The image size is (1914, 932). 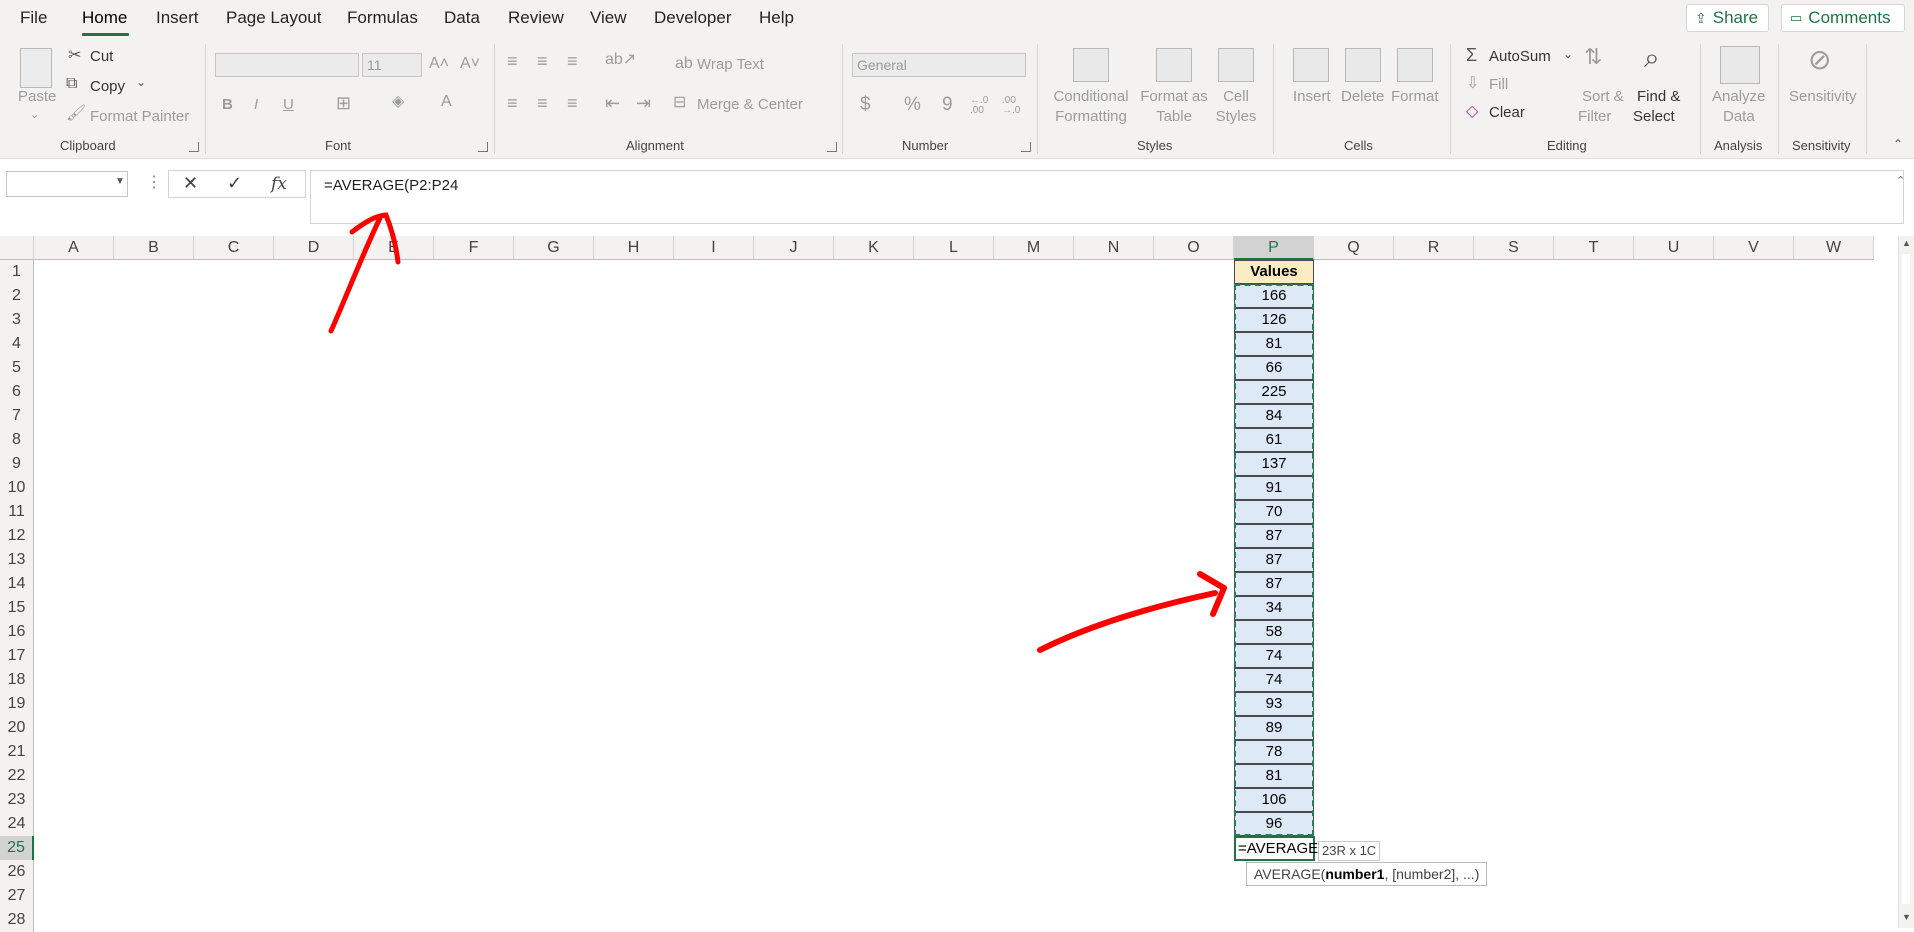 What do you see at coordinates (375, 238) in the screenshot?
I see `annotation-arrow-head` at bounding box center [375, 238].